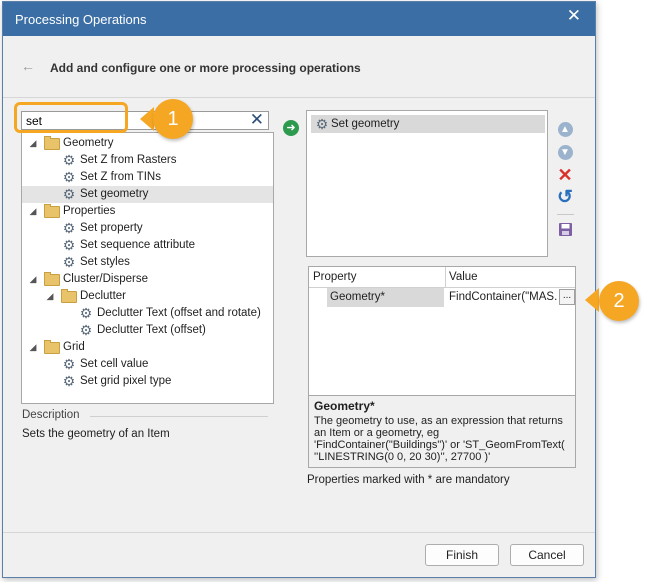  Describe the element at coordinates (74, 347) in the screenshot. I see `tree-item-label: Grid` at that location.